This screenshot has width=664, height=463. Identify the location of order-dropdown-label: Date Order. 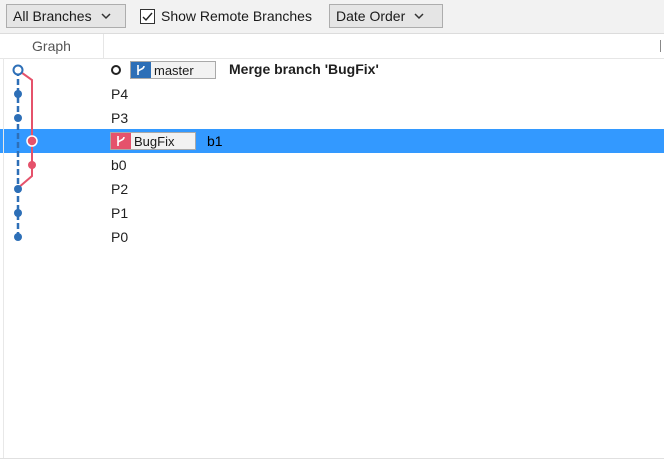
(371, 16).